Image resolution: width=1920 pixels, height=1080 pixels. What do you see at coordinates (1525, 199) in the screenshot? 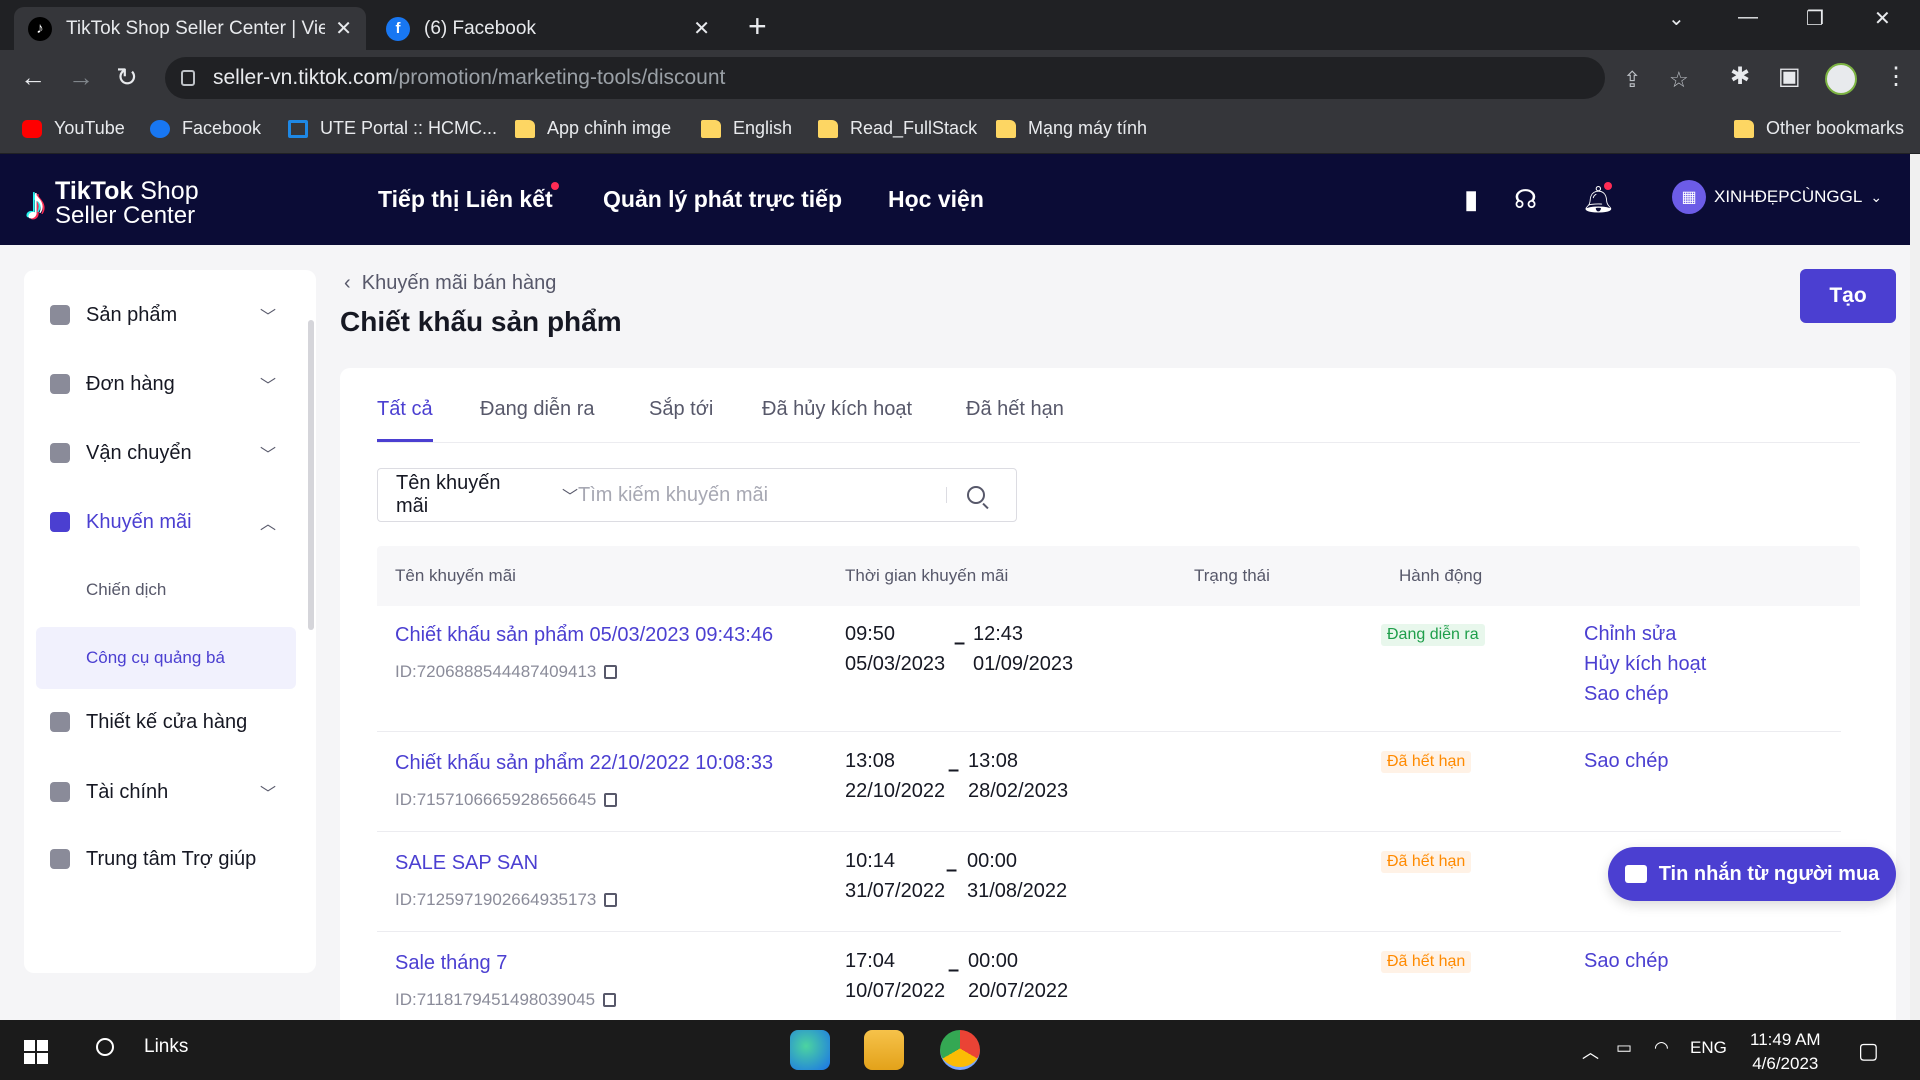
I see `headset-icon: ☊` at bounding box center [1525, 199].